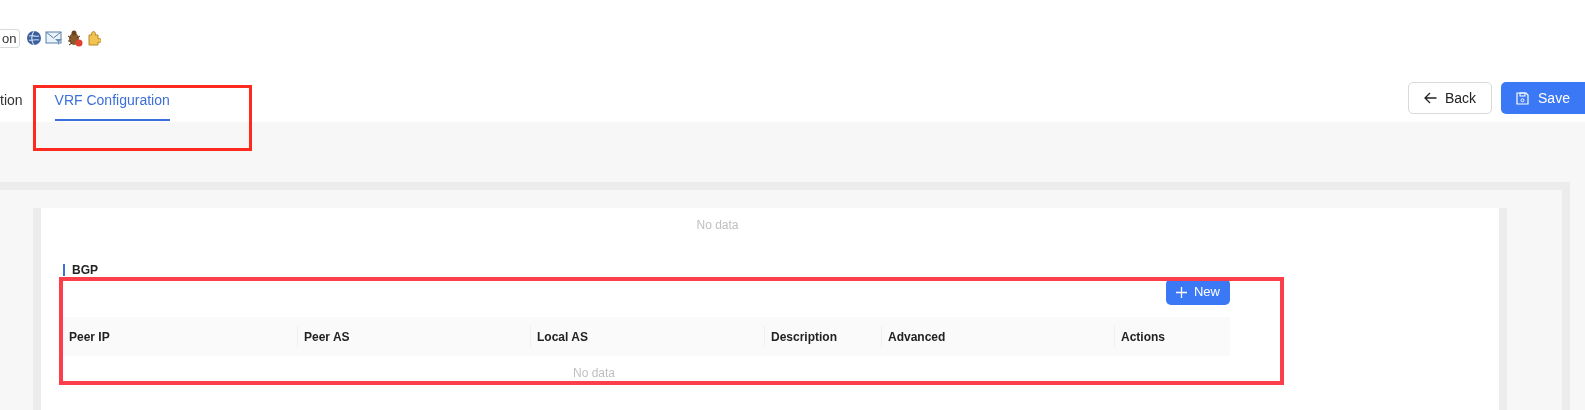 The width and height of the screenshot is (1585, 410). What do you see at coordinates (1198, 292) in the screenshot?
I see `new-button: New` at bounding box center [1198, 292].